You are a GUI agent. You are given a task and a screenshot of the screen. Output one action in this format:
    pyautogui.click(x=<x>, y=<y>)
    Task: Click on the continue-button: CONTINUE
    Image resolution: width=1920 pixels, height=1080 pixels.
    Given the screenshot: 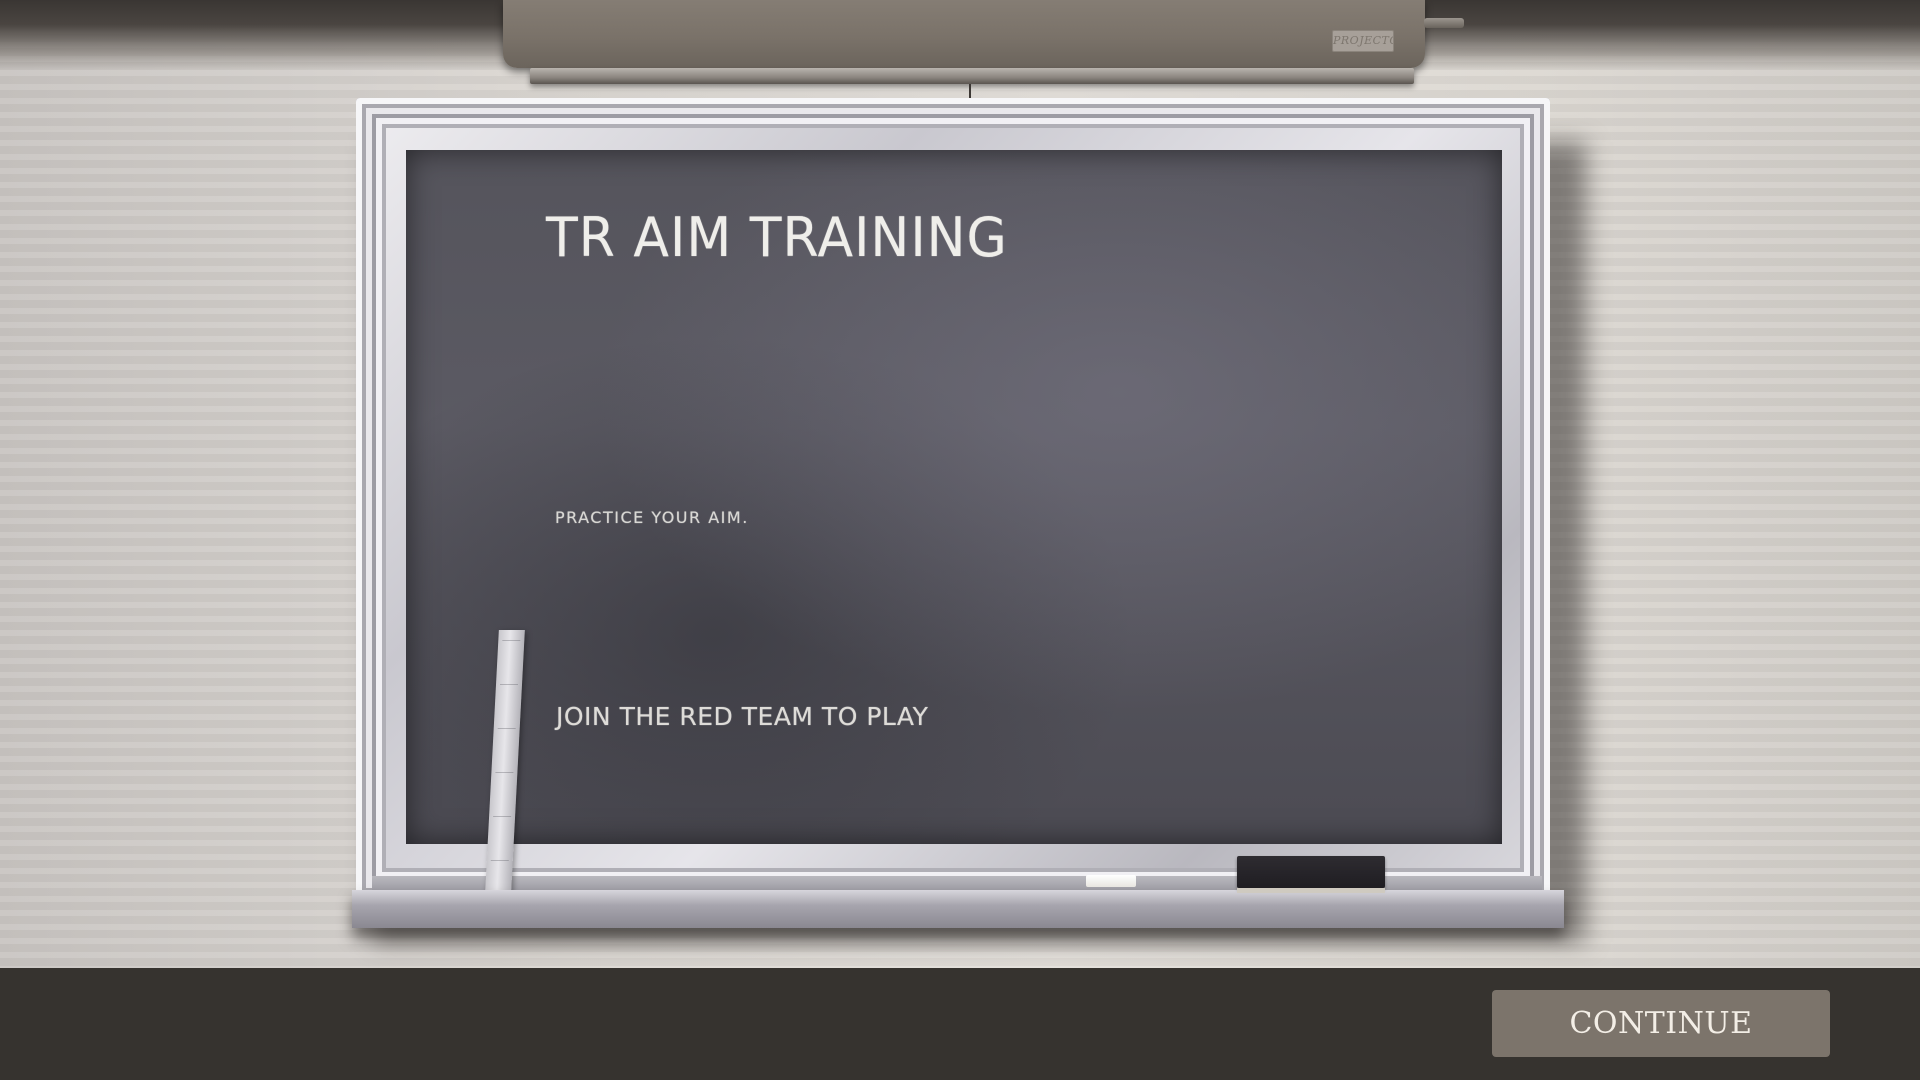 What is the action you would take?
    pyautogui.click(x=1661, y=1023)
    